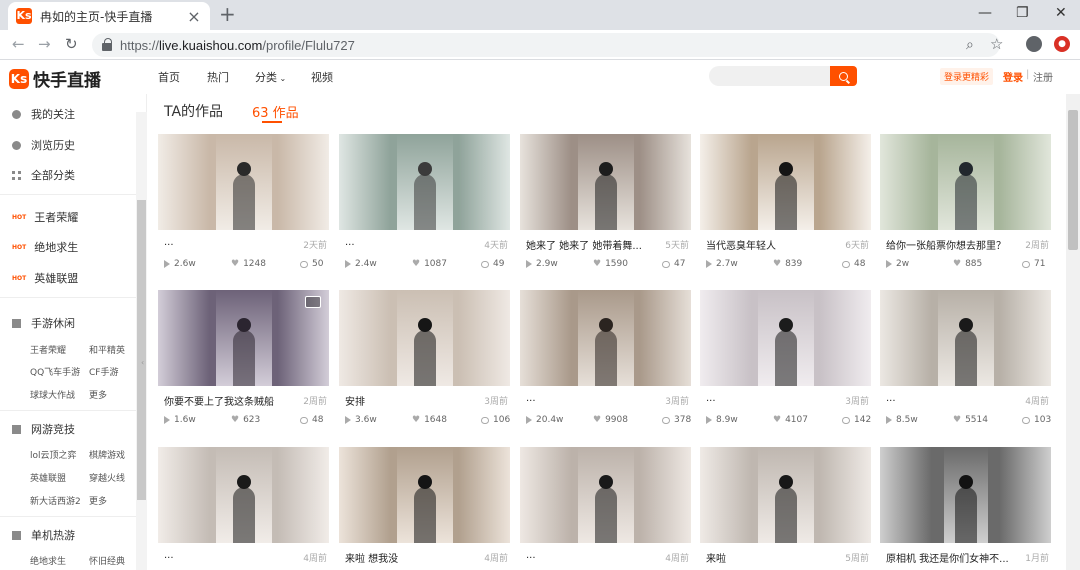  Describe the element at coordinates (970, 45) in the screenshot. I see `zoom-search-icon: ⌕` at that location.